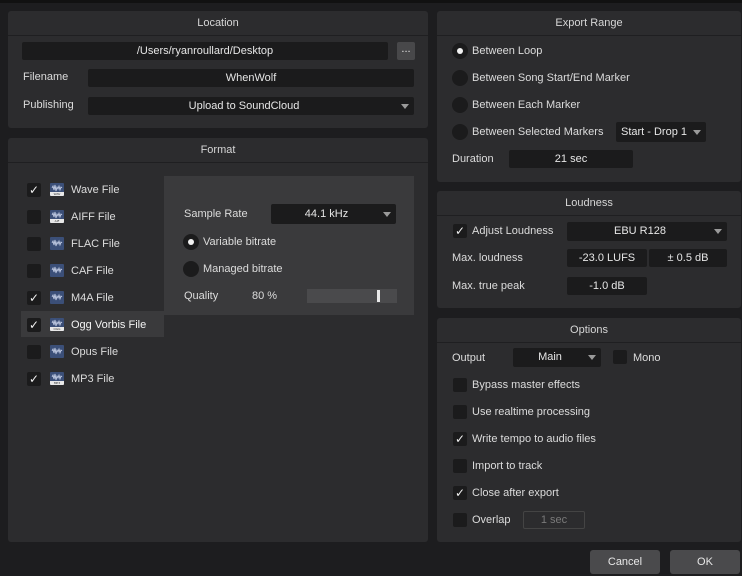 This screenshot has width=742, height=576. I want to click on quality-slider, so click(352, 296).